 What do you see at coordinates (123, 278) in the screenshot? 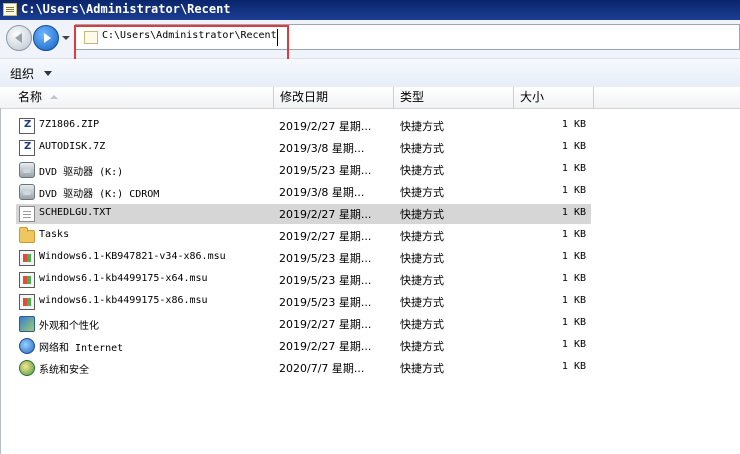
I see `file-name: windows6.1-kb4499175-x64.msu` at bounding box center [123, 278].